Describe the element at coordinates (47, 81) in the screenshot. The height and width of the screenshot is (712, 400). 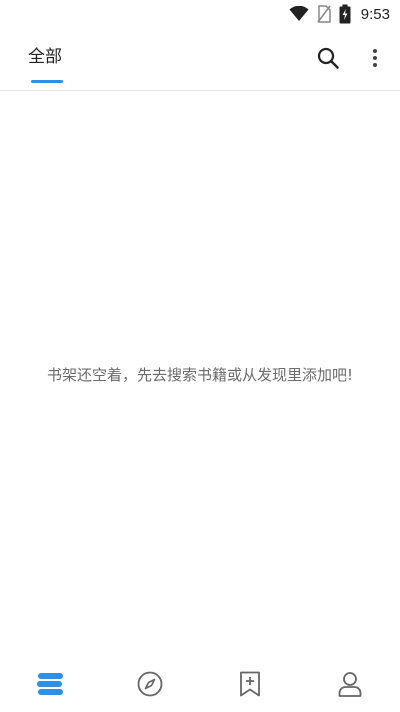
I see `tab-indicator` at that location.